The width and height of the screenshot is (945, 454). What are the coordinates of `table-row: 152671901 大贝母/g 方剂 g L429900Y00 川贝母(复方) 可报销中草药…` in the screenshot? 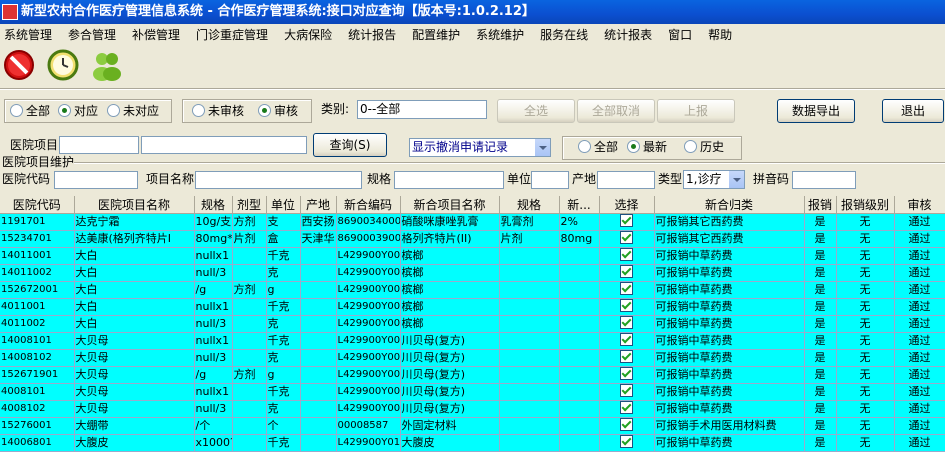 It's located at (472, 375).